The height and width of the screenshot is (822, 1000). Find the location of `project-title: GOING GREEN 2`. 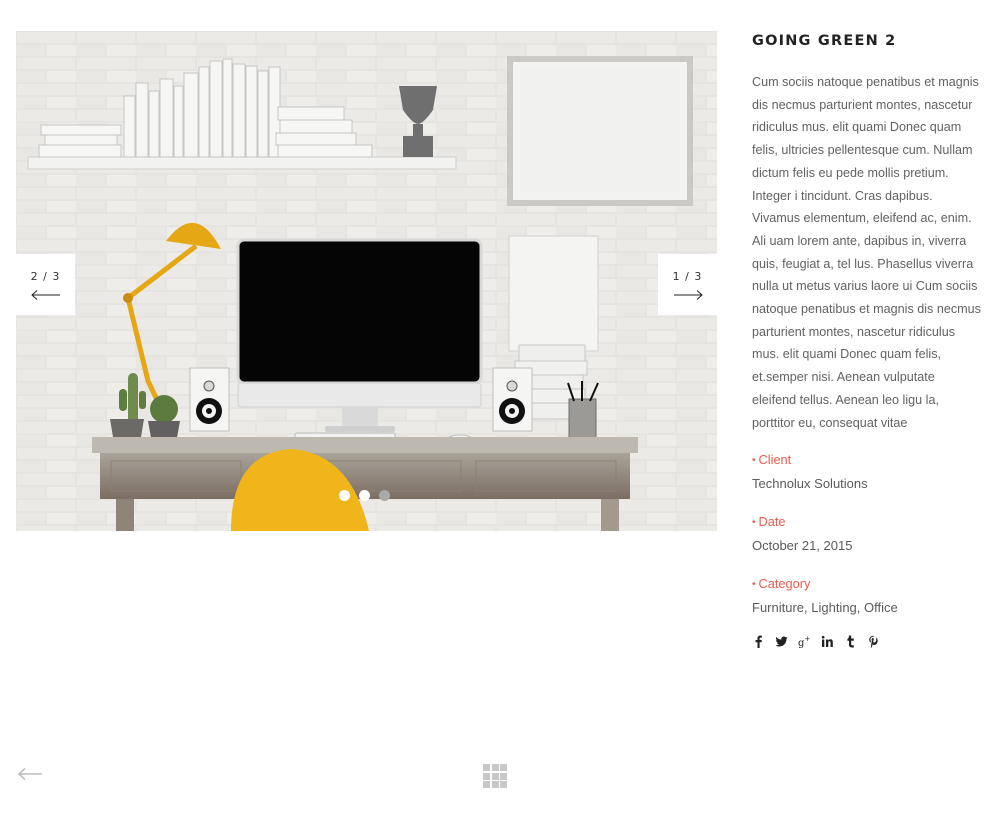

project-title: GOING GREEN 2 is located at coordinates (824, 41).